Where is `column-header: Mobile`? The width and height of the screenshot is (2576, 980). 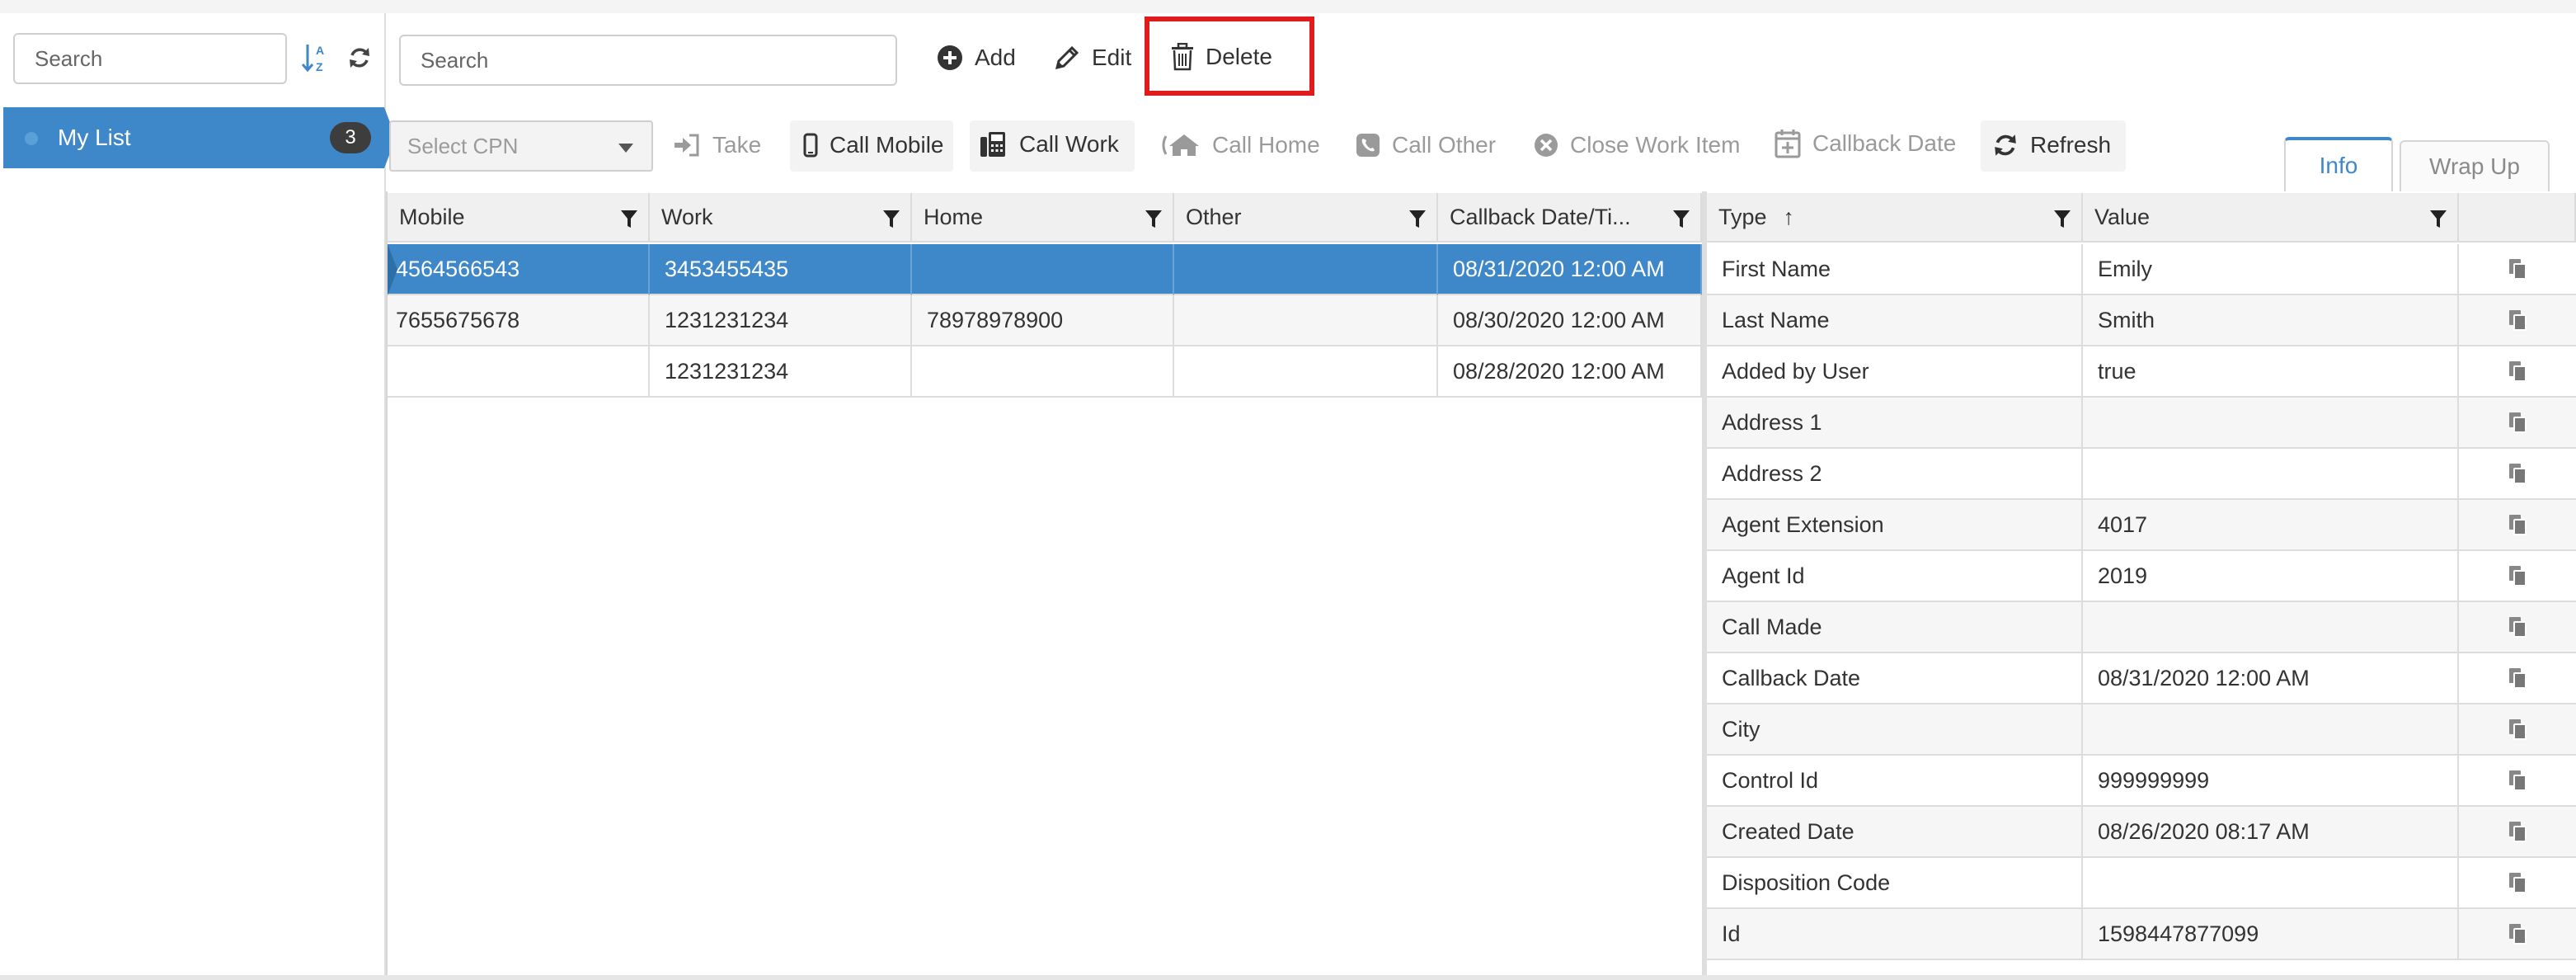 column-header: Mobile is located at coordinates (519, 218).